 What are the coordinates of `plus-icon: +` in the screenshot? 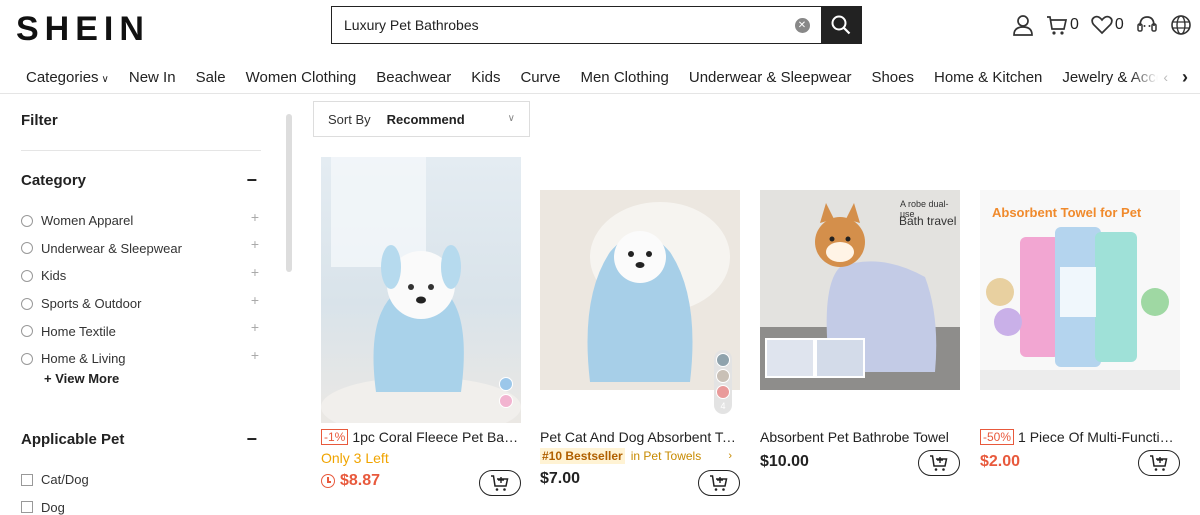 It's located at (50, 378).